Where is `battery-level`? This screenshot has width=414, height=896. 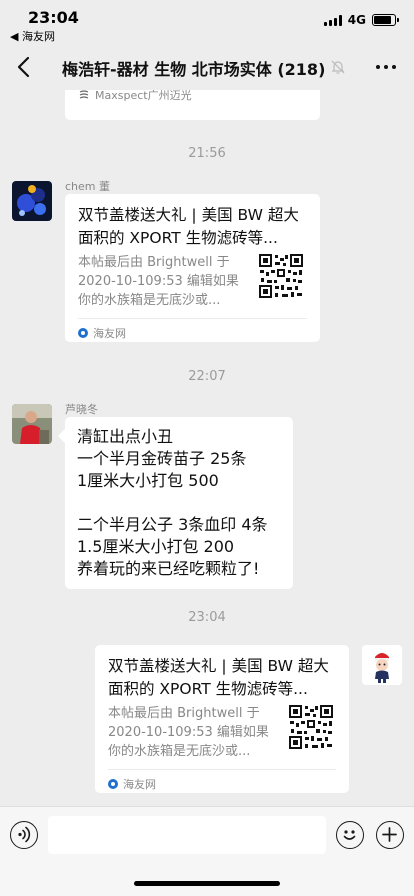
battery-level is located at coordinates (382, 20).